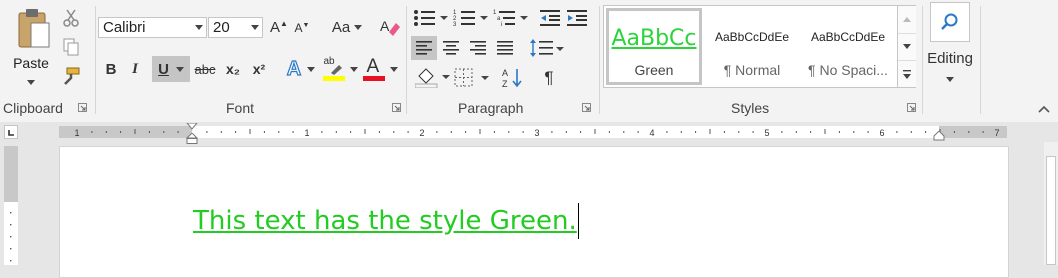 The width and height of the screenshot is (1058, 278). Describe the element at coordinates (302, 27) in the screenshot. I see `shrink-font-button: A▼` at that location.